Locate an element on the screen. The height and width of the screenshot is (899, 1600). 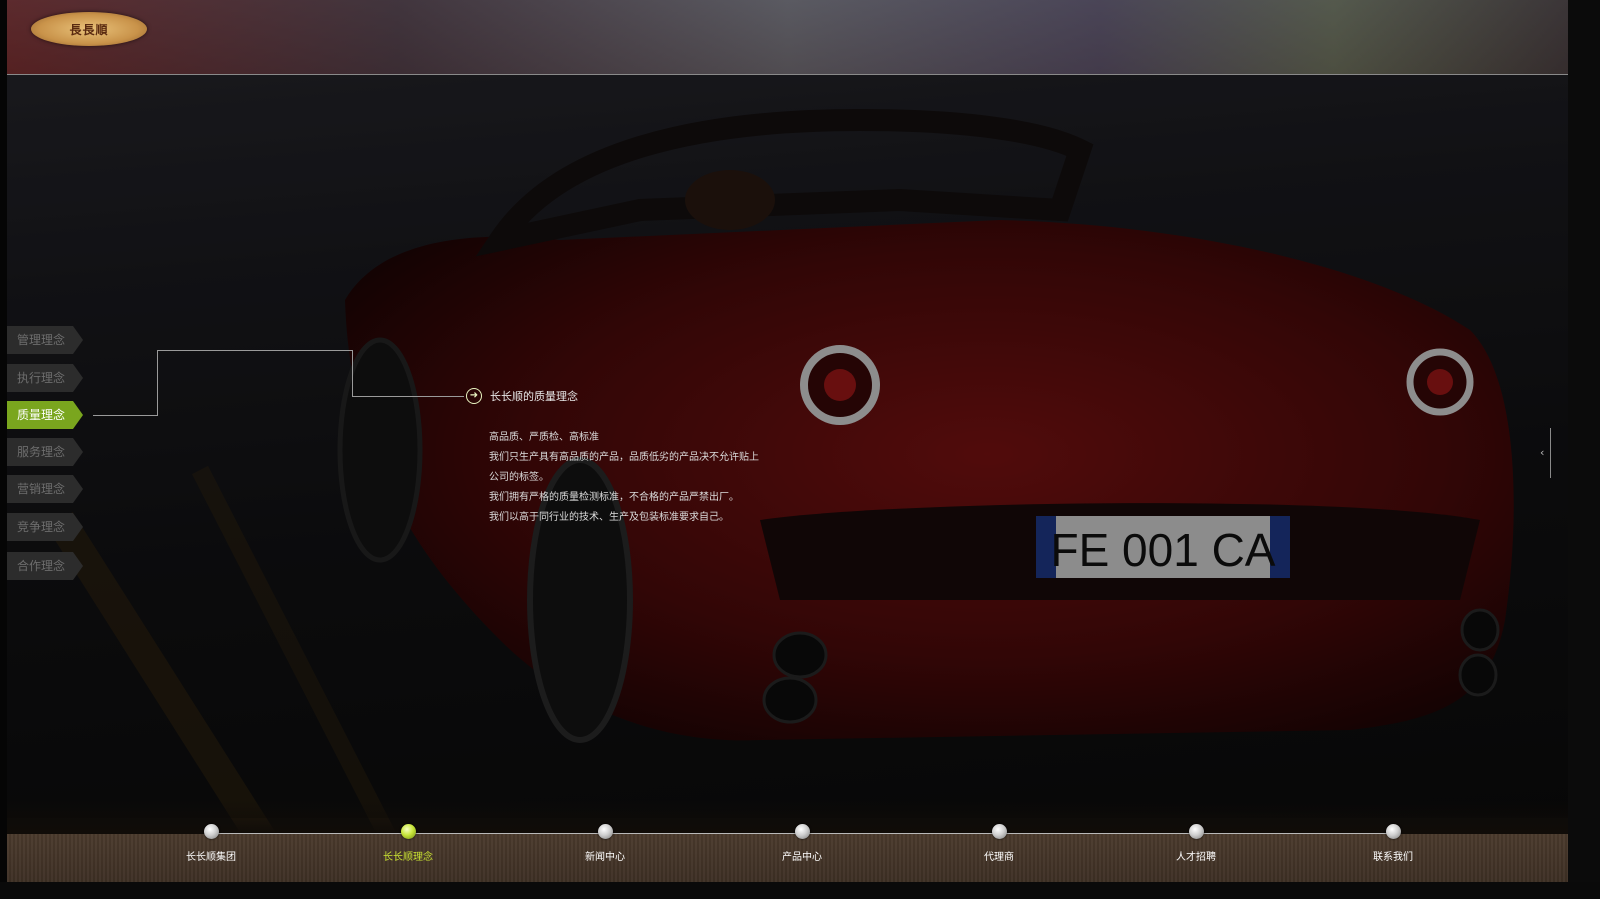
nav-item-contact: 联系我们 is located at coordinates (1393, 843).